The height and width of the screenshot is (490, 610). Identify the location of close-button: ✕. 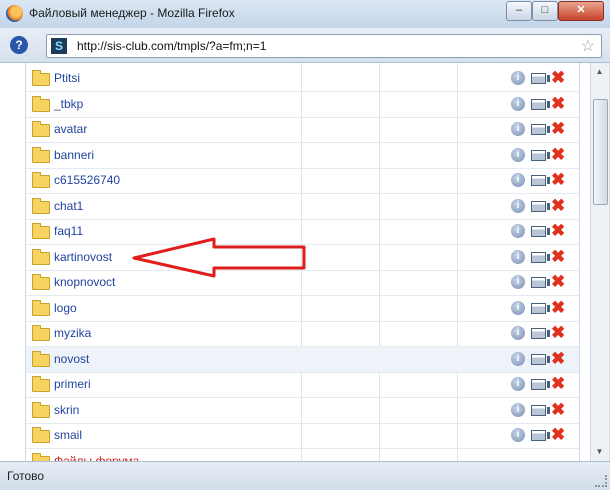
(581, 11).